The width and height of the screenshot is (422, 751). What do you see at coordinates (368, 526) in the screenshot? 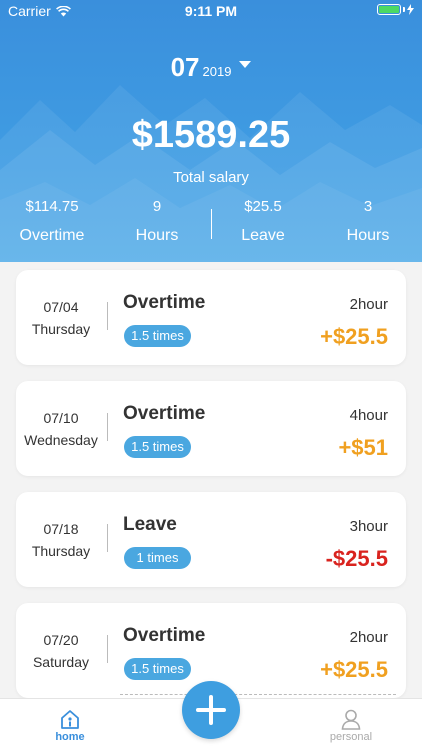
I see `record-hours: 3hour` at bounding box center [368, 526].